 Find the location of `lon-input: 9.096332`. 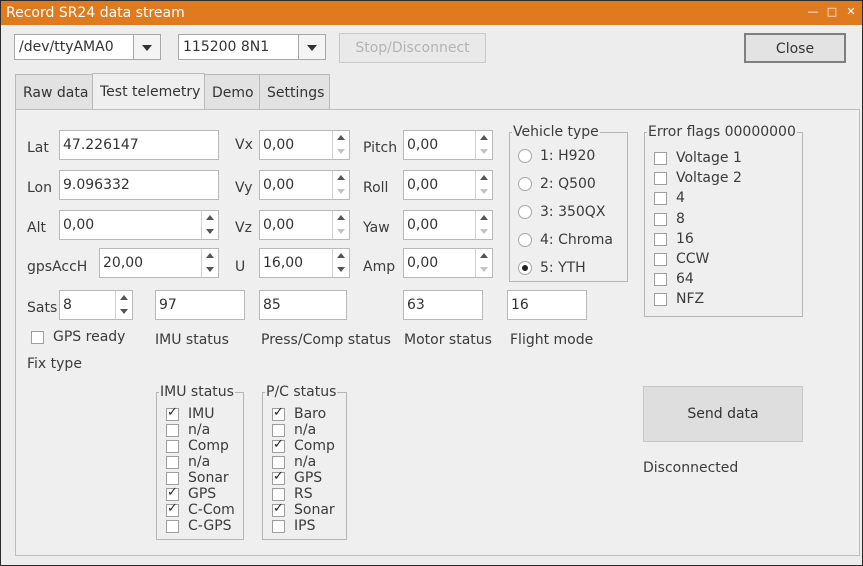

lon-input: 9.096332 is located at coordinates (139, 185).